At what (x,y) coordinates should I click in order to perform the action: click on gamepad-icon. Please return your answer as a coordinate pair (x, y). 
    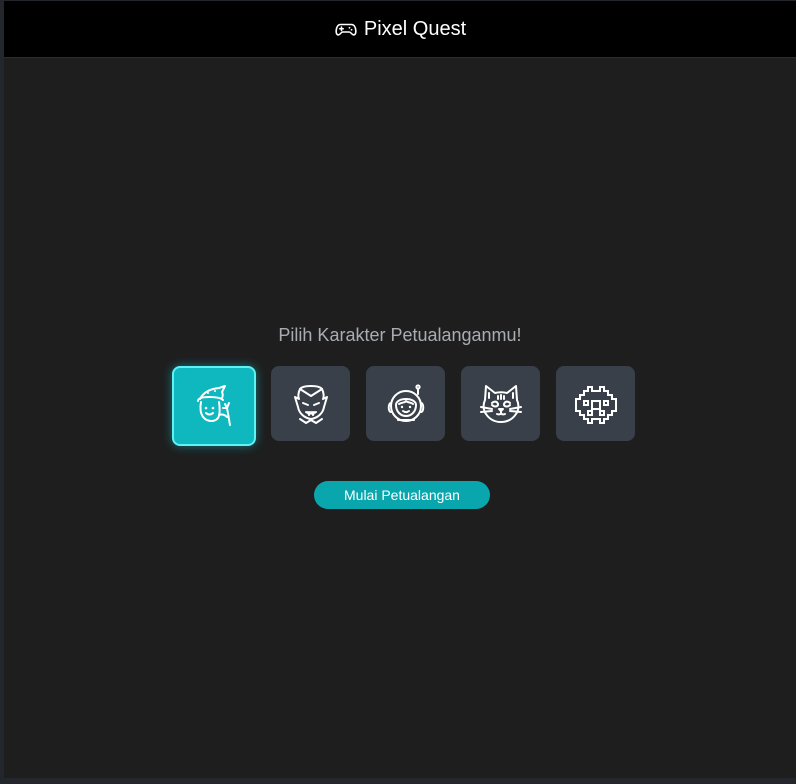
    Looking at the image, I should click on (346, 29).